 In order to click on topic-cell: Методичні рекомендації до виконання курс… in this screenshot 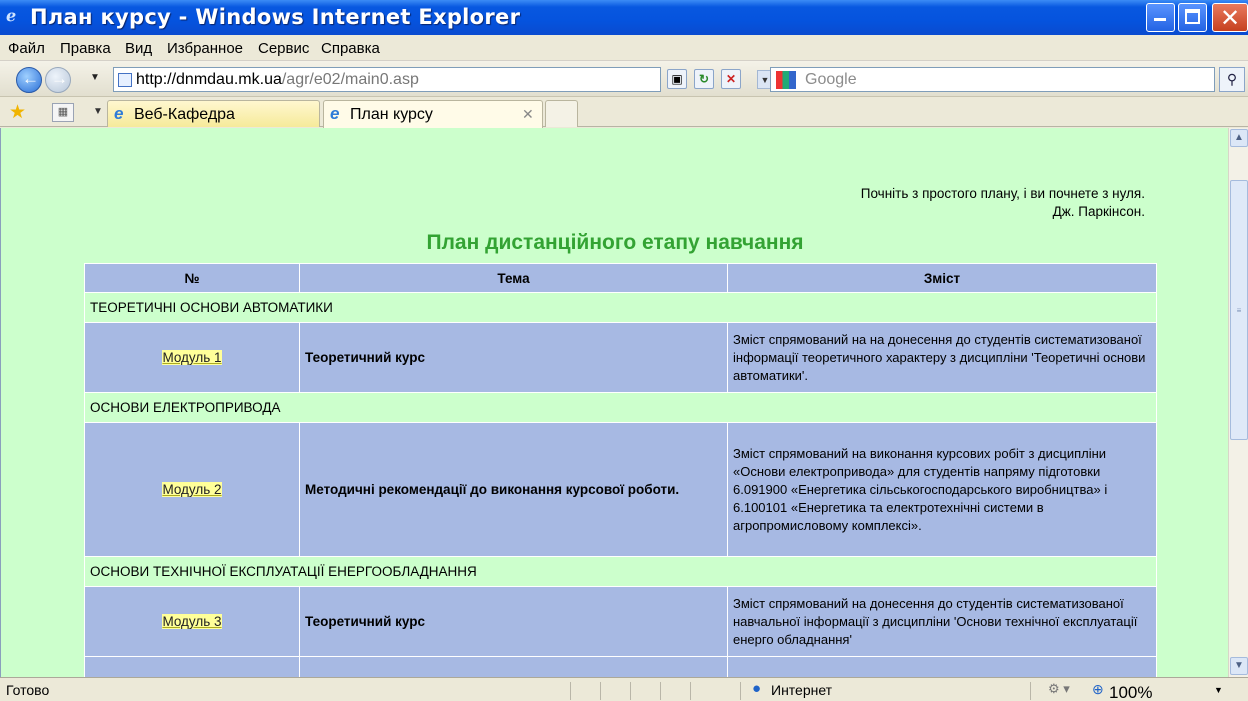, I will do `click(513, 489)`.